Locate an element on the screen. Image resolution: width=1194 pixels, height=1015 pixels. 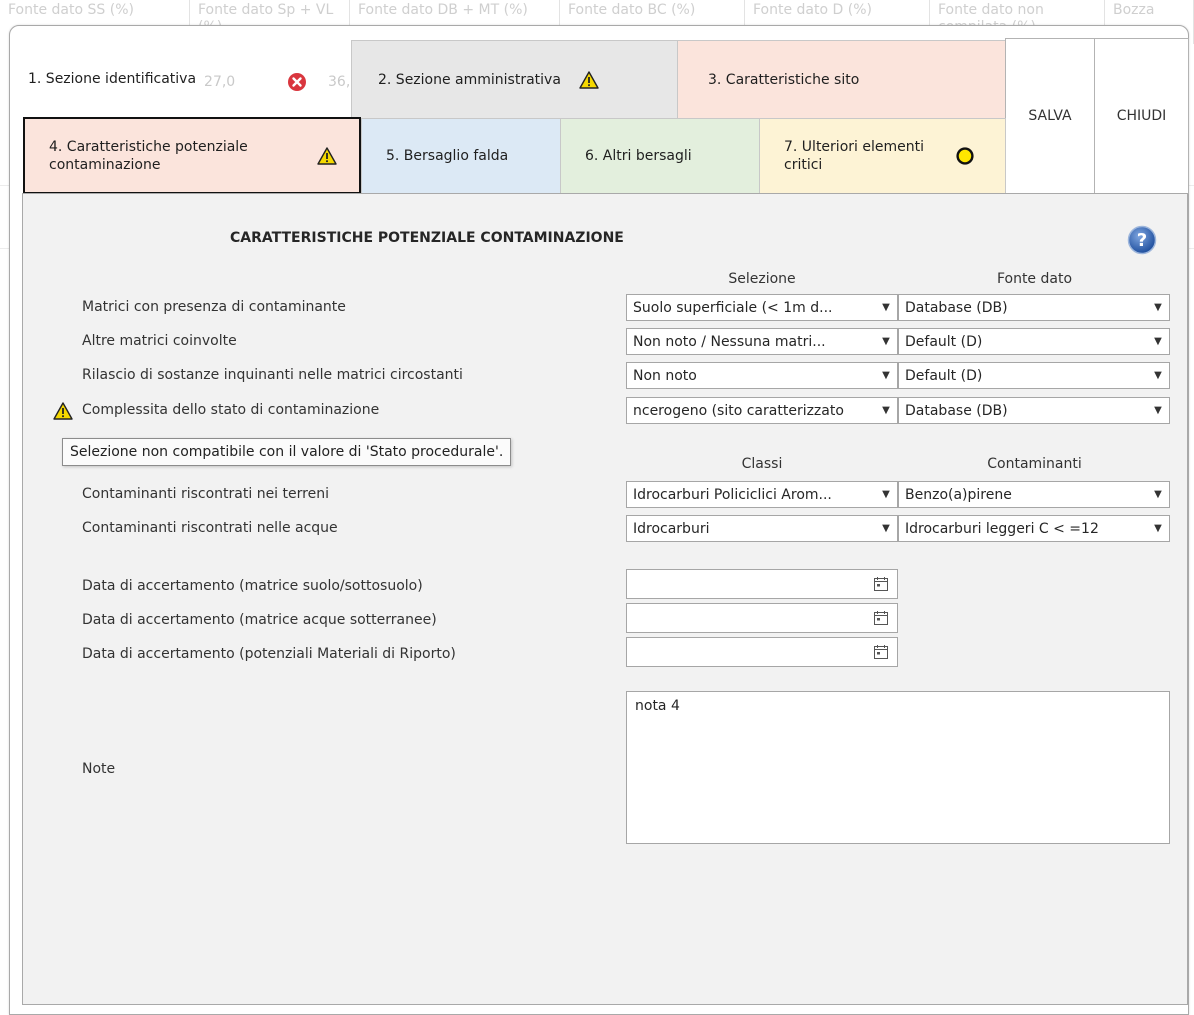
column-header-fonte-dato: Fonte dato is located at coordinates (1034, 279).